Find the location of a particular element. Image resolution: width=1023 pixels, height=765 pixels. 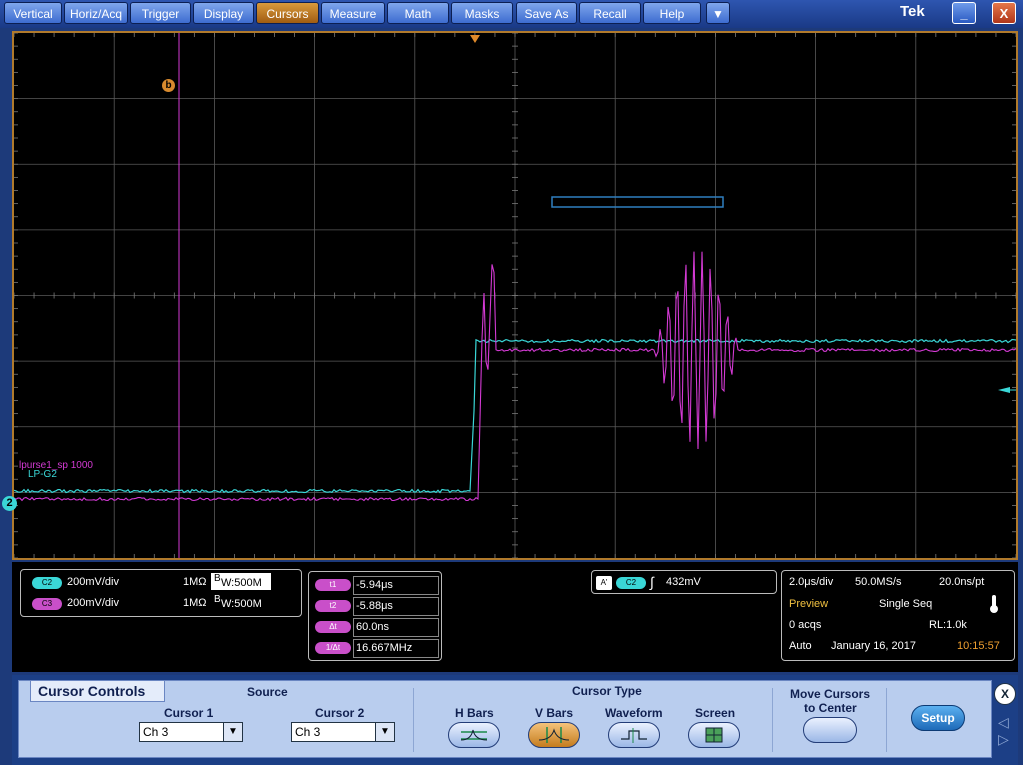

minimize-button: _ is located at coordinates (964, 13).